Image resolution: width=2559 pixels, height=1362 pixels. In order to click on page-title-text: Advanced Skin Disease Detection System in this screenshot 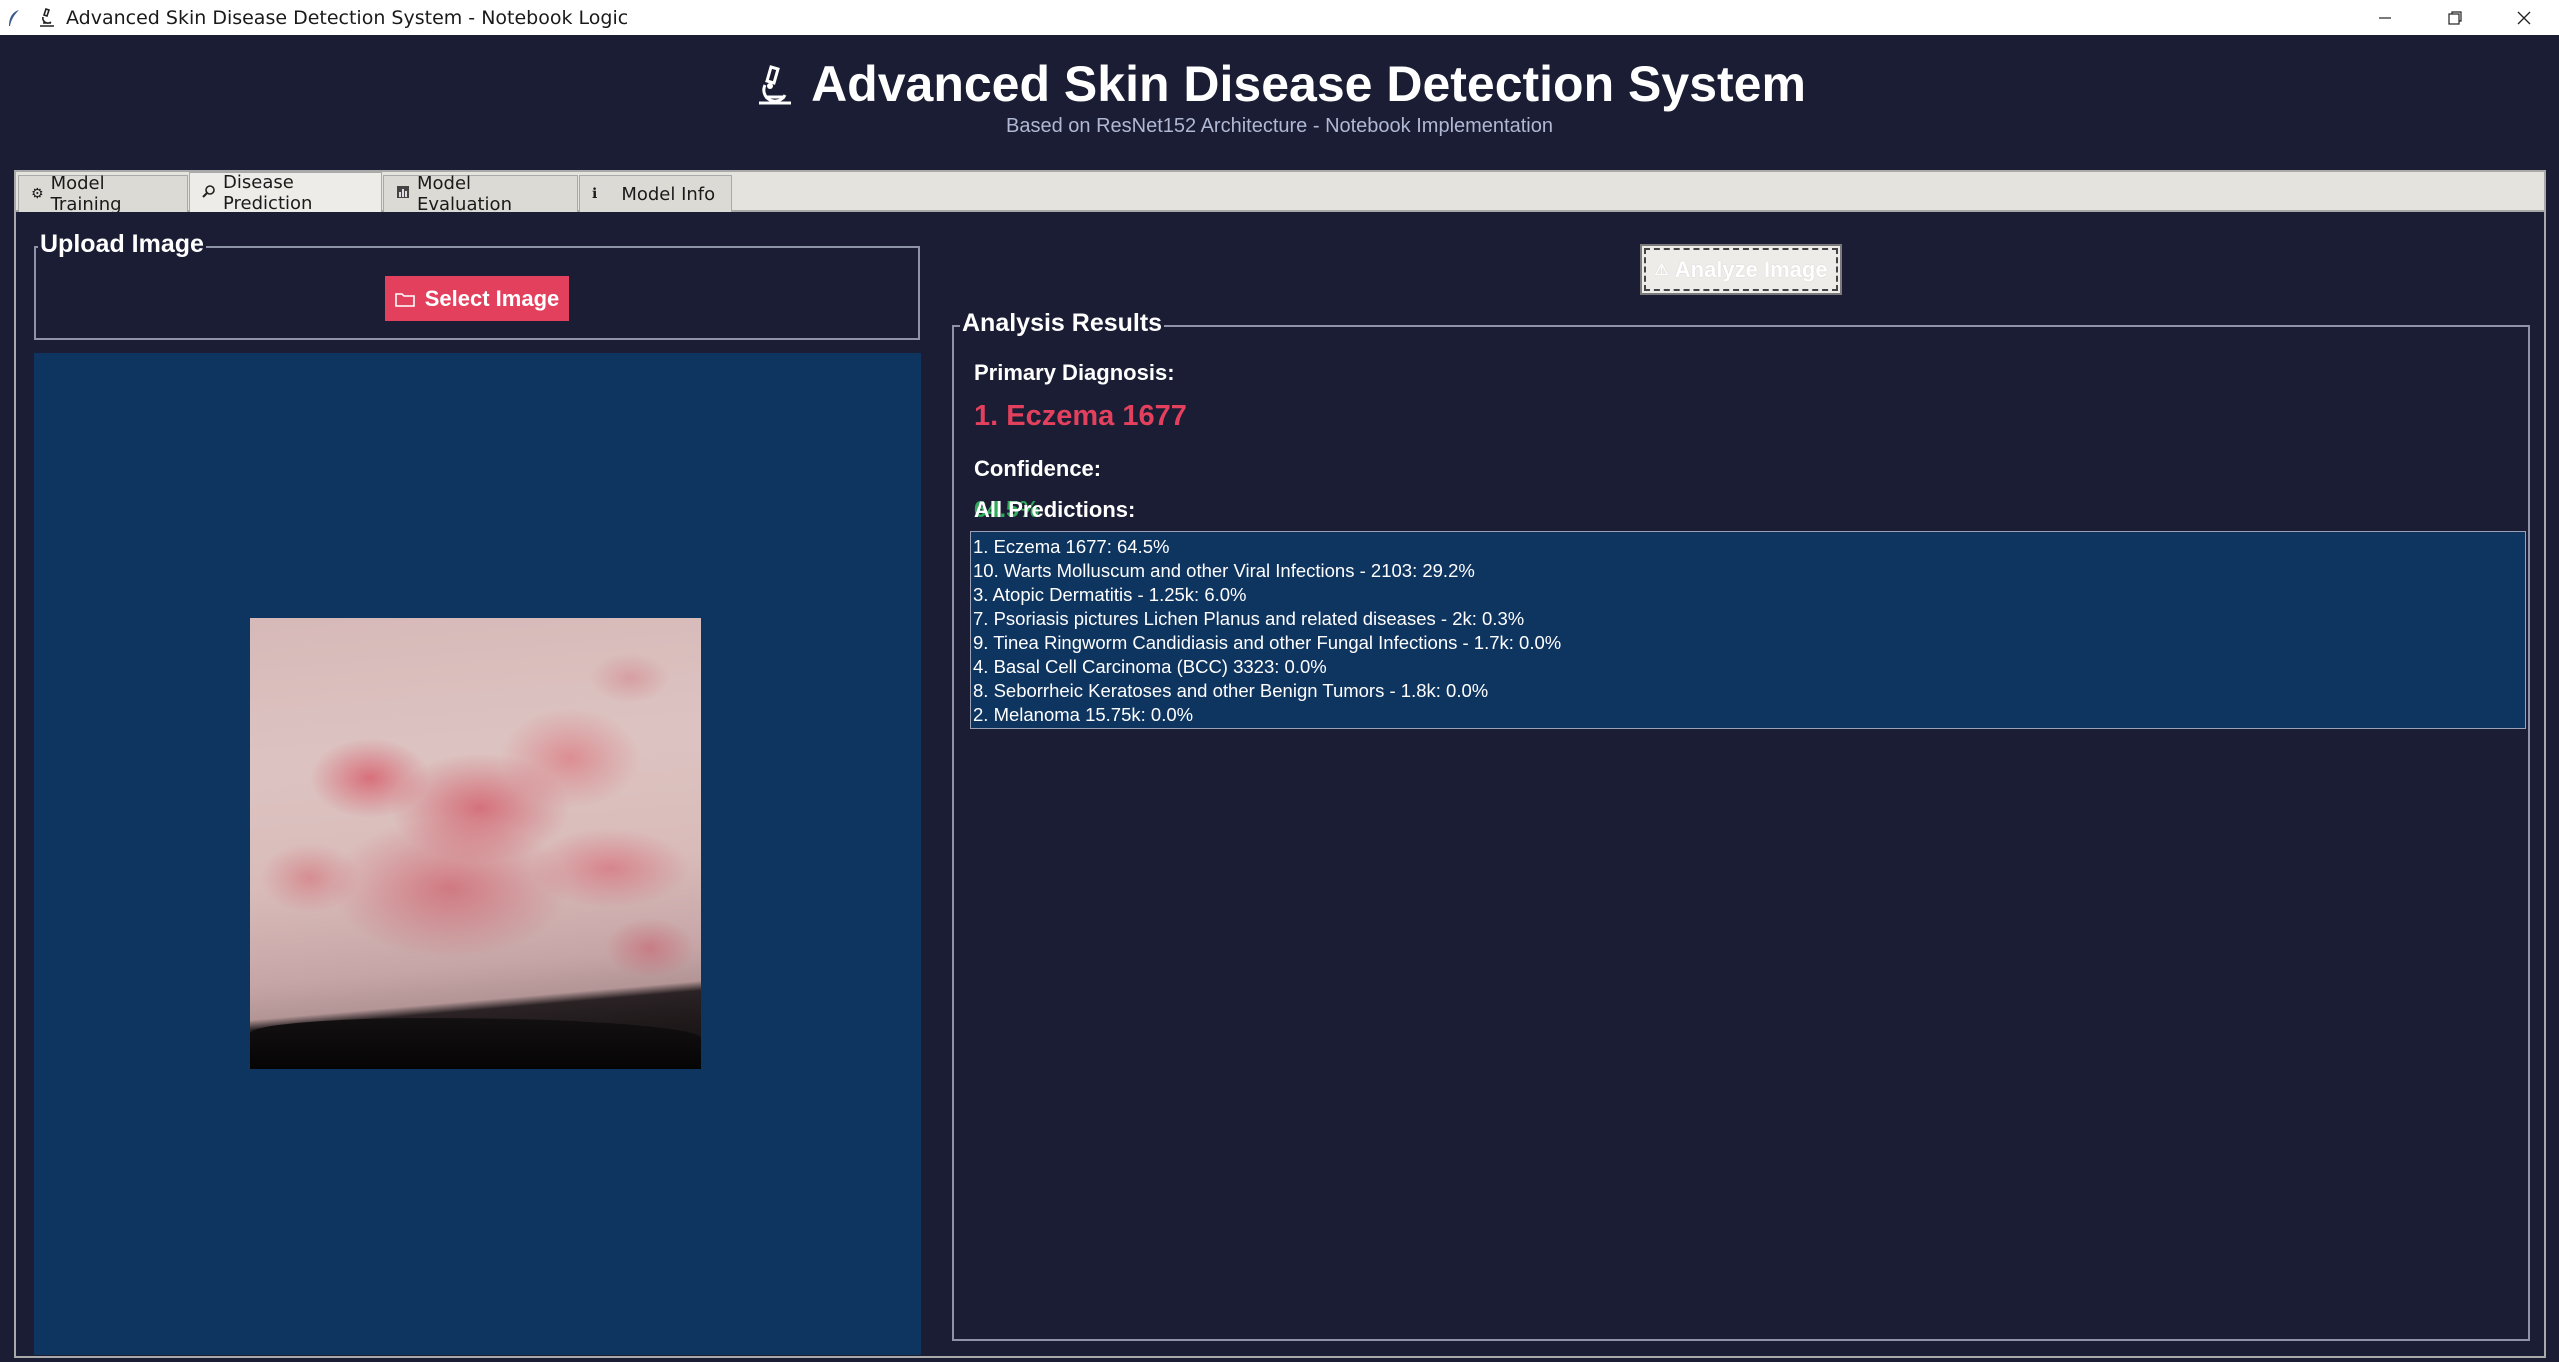, I will do `click(1308, 84)`.